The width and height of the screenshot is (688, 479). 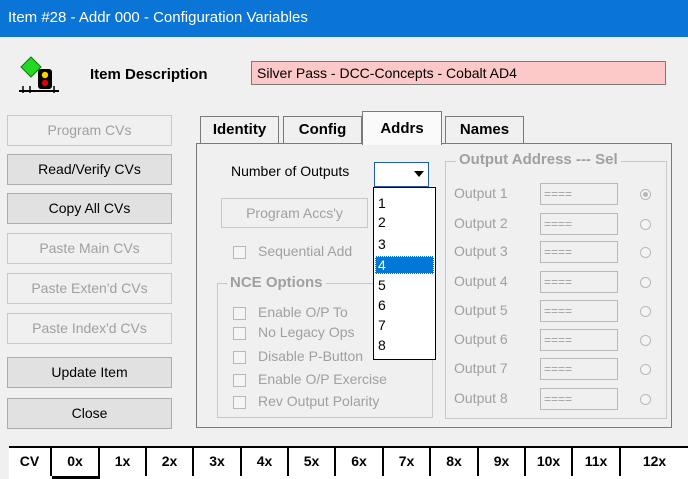 What do you see at coordinates (419, 174) in the screenshot?
I see `chevron-down-icon` at bounding box center [419, 174].